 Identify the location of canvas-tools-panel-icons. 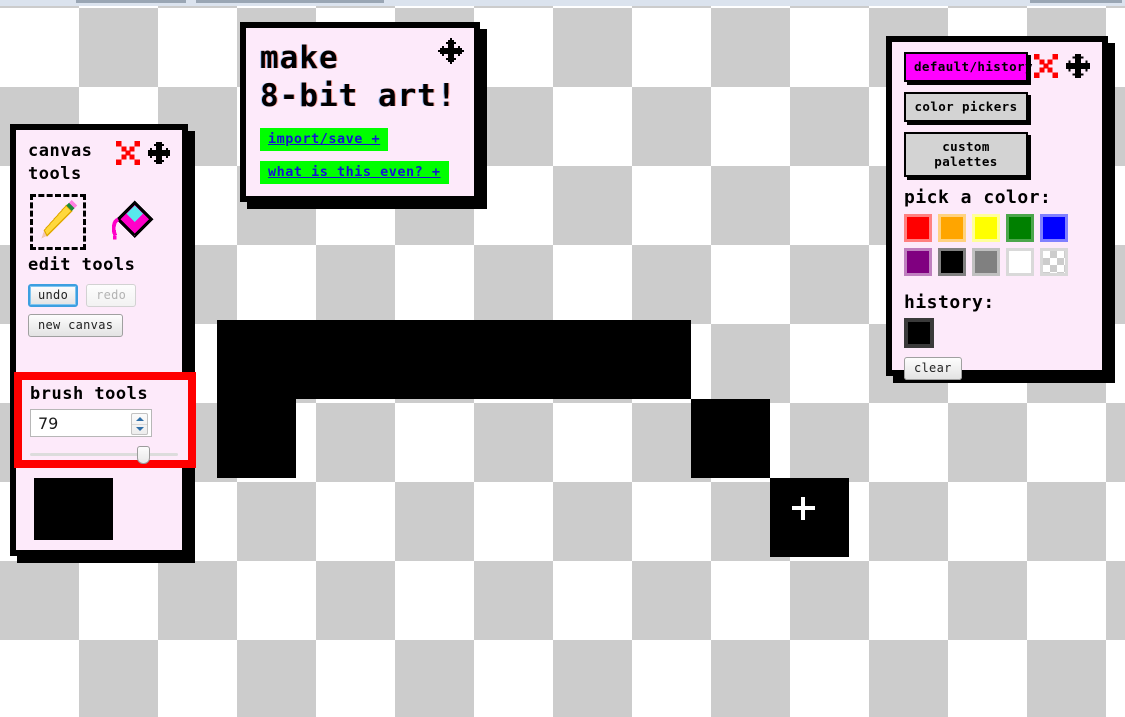
(144, 155).